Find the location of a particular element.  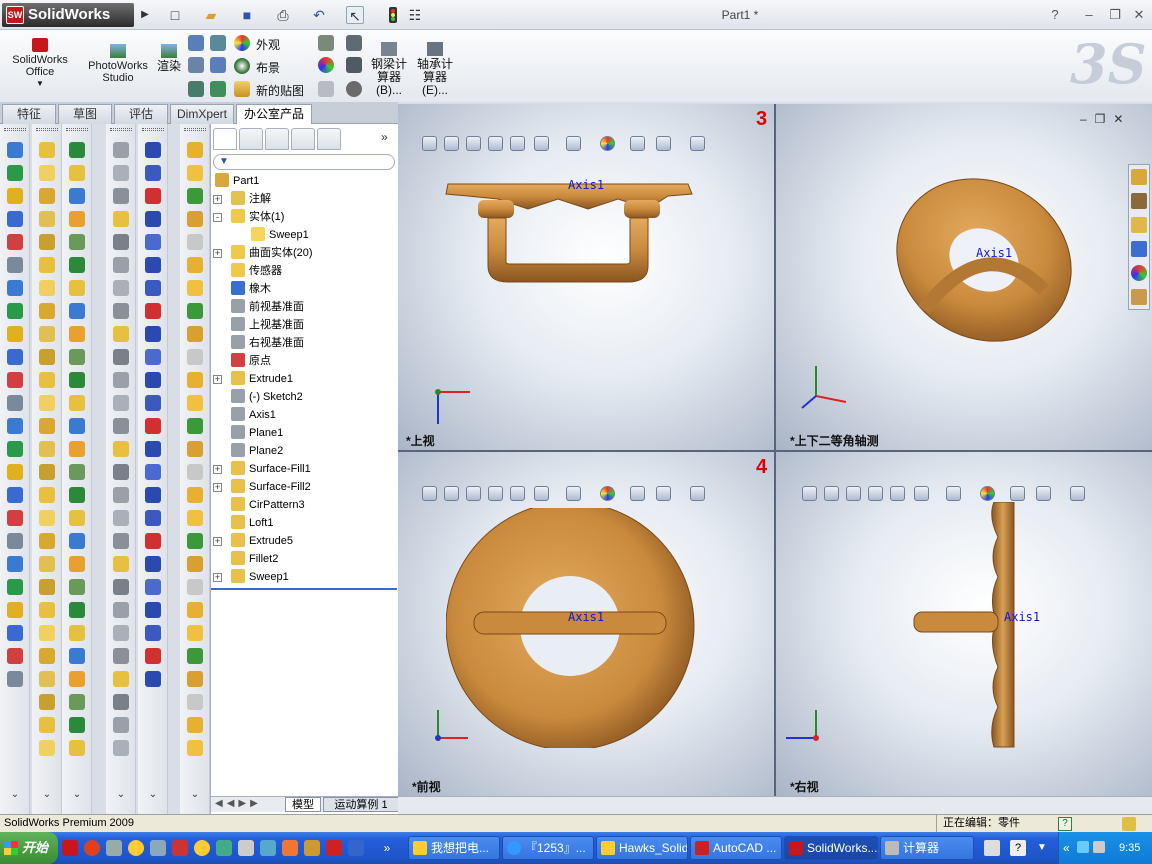

display-tool-icon is located at coordinates (218, 89).